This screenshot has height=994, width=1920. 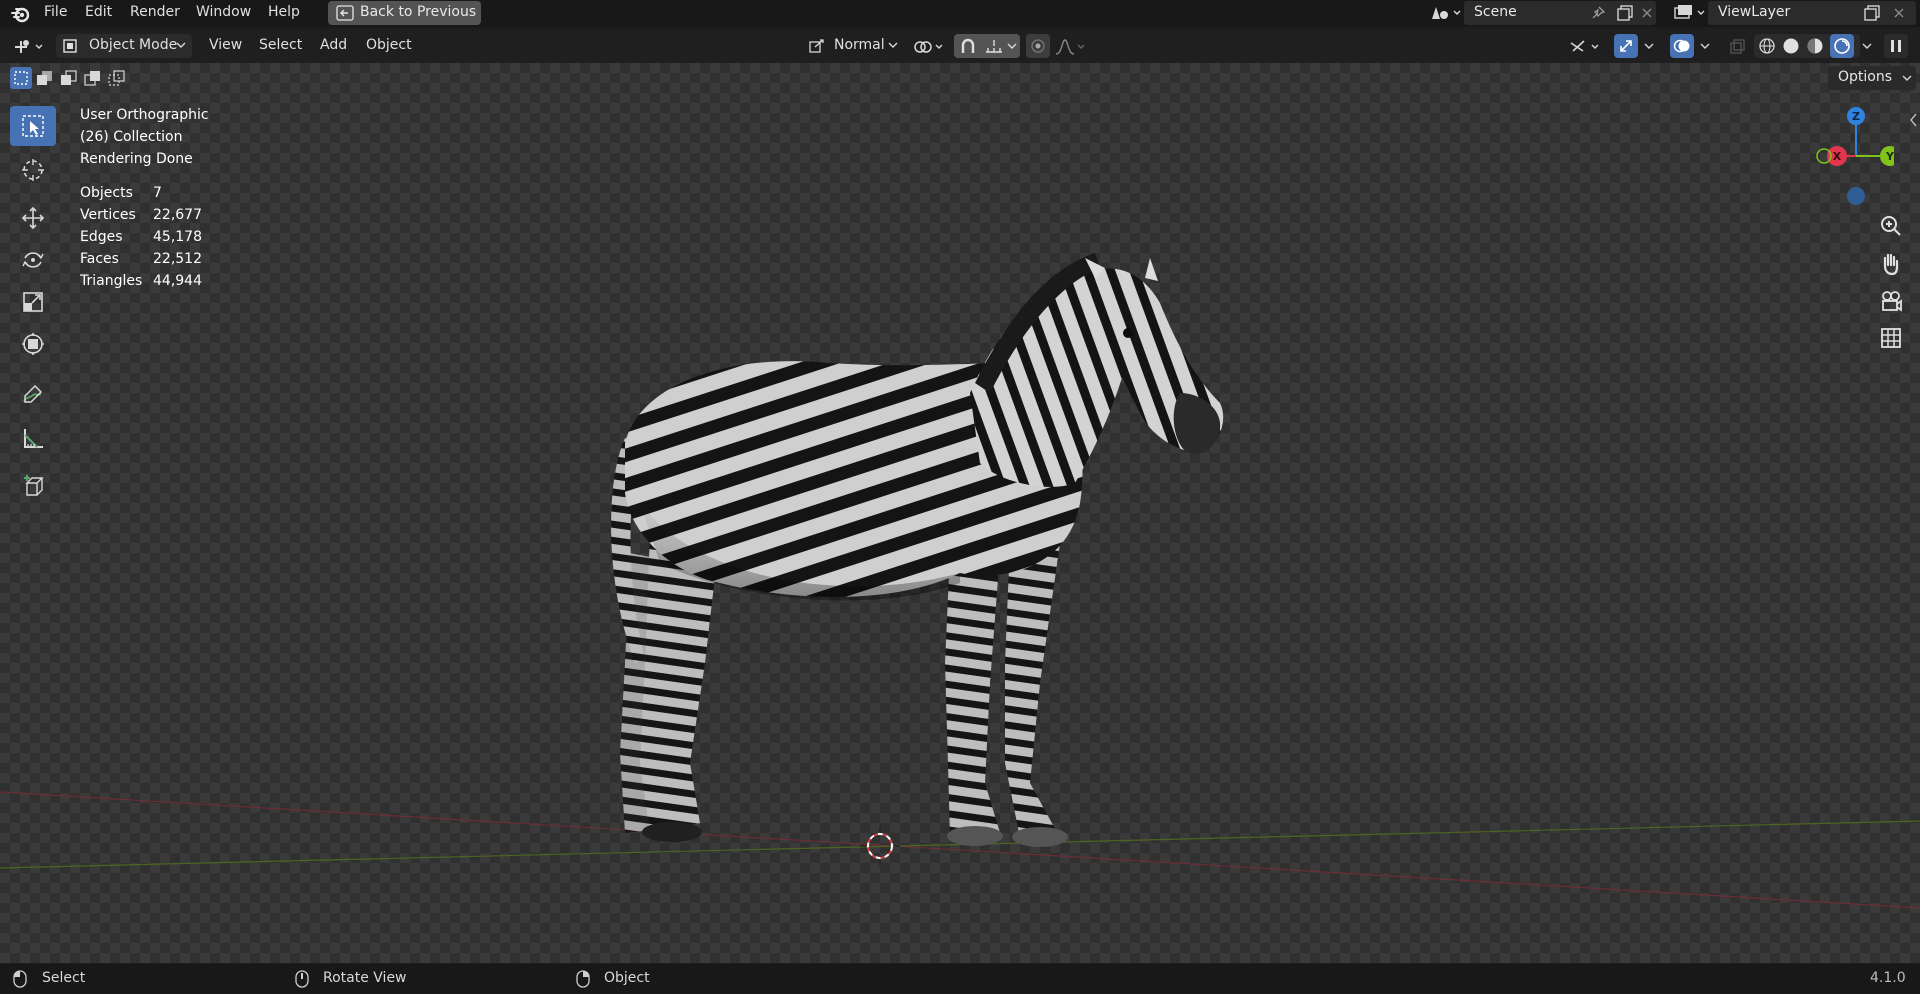 I want to click on options-dropdown: Options, so click(x=1872, y=78).